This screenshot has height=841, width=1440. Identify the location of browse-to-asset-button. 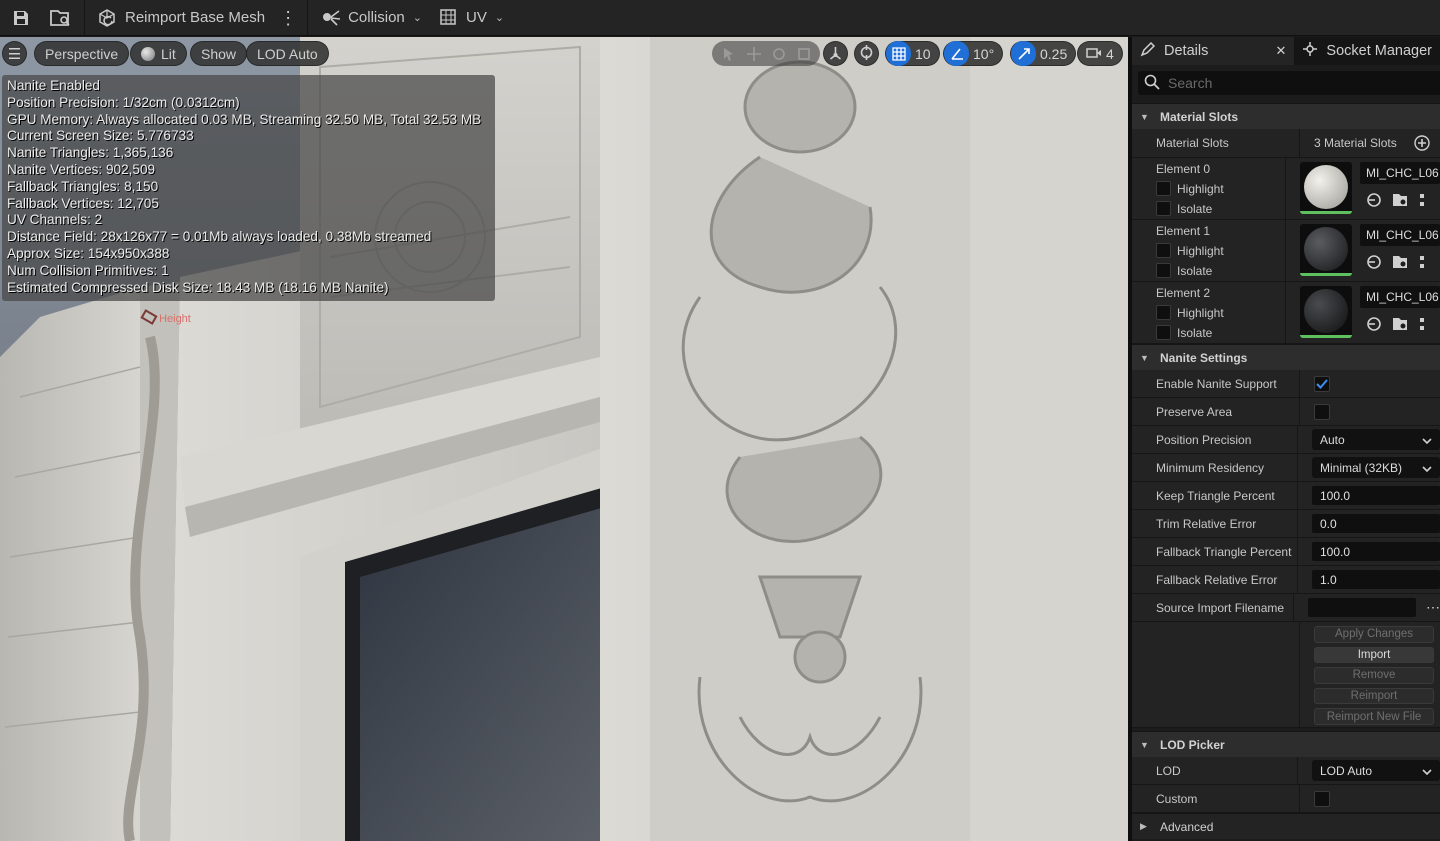
(61, 18).